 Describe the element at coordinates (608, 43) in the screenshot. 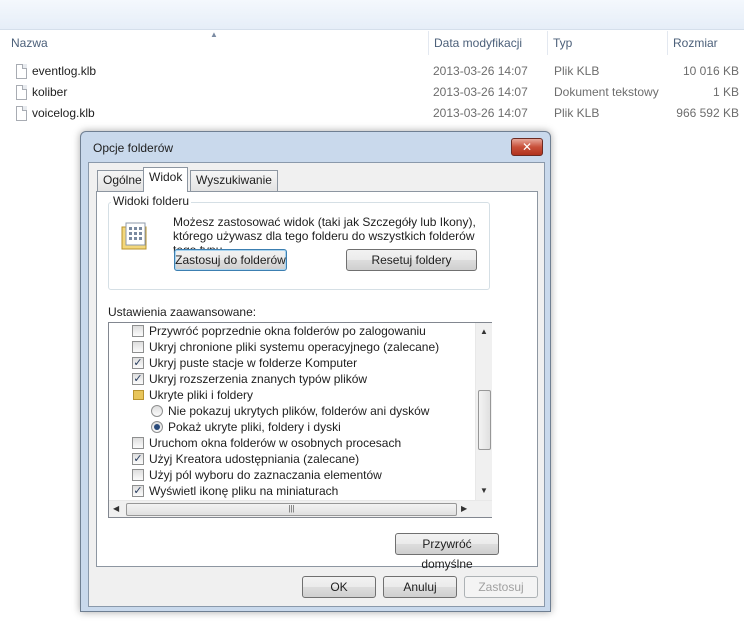

I see `column-header-type: Typ` at that location.